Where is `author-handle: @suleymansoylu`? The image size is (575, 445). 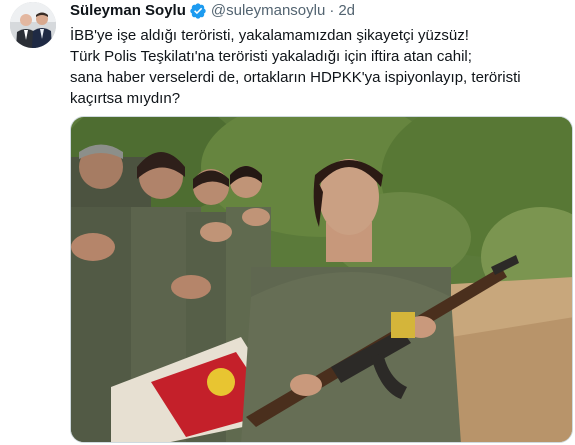 author-handle: @suleymansoylu is located at coordinates (268, 11).